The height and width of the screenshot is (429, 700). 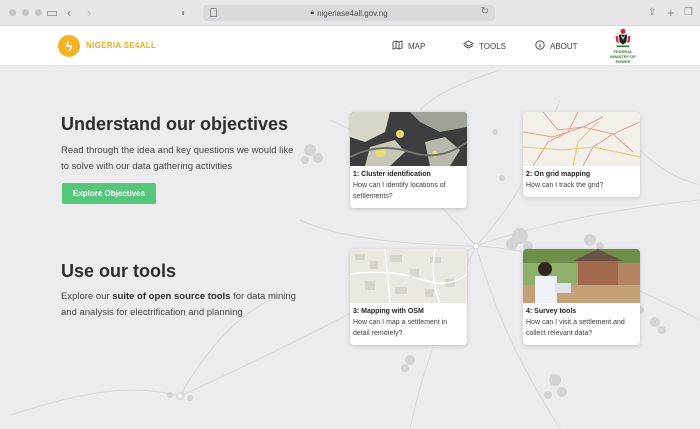 What do you see at coordinates (417, 46) in the screenshot?
I see `nav-map-label: MAP` at bounding box center [417, 46].